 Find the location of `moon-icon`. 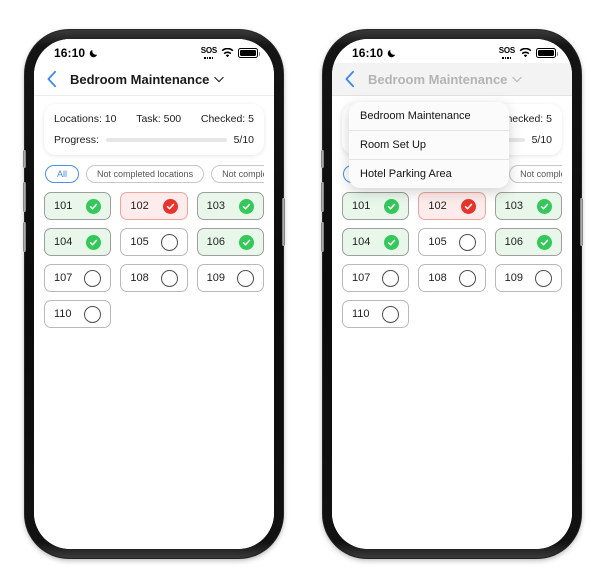

moon-icon is located at coordinates (94, 53).